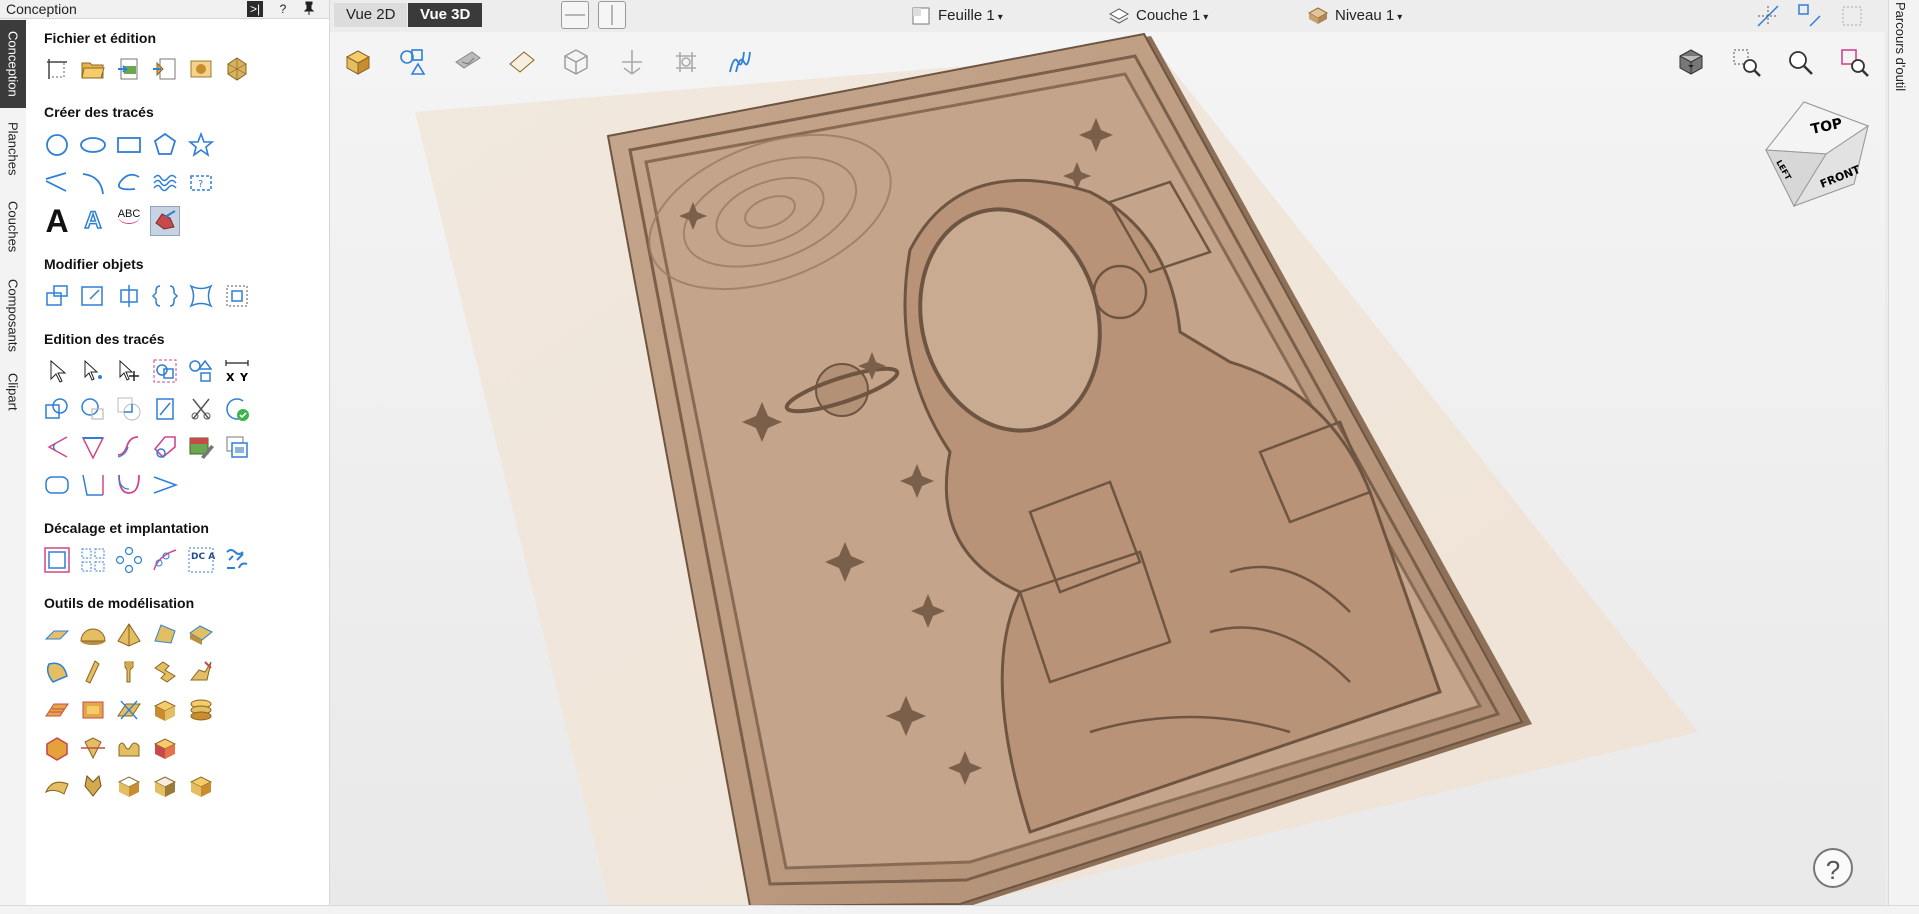  Describe the element at coordinates (255, 9) in the screenshot. I see `collapse-panel-button: >|` at that location.